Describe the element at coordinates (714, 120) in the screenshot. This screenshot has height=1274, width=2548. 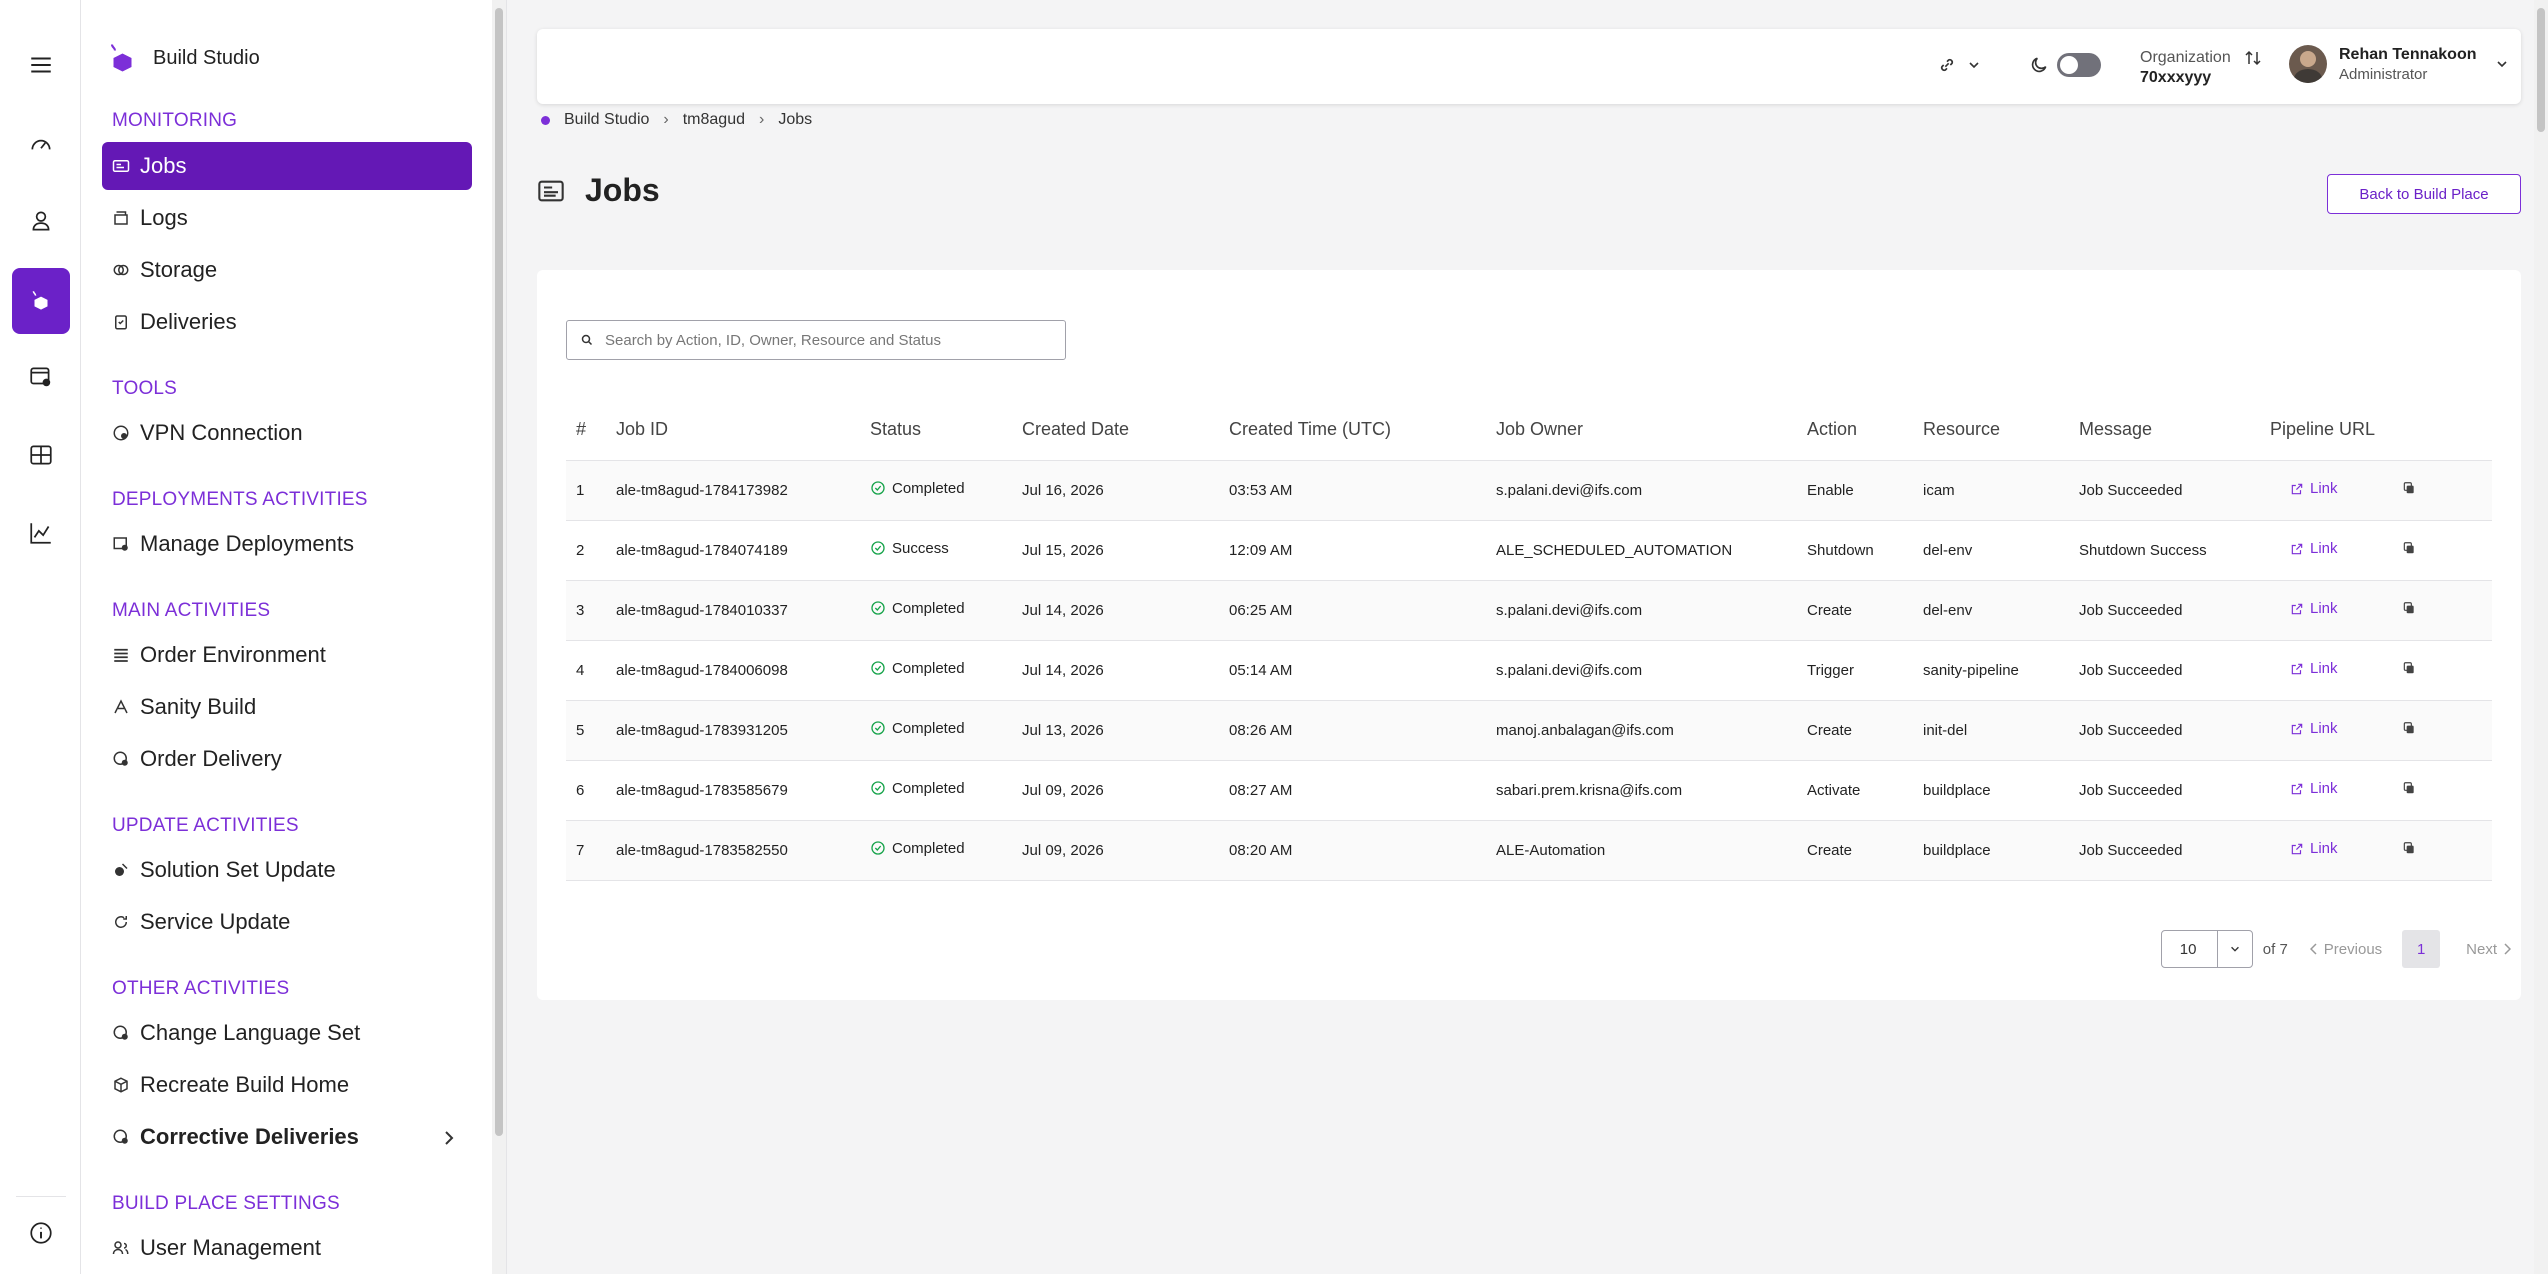
I see `breadcrumb-item: tm8agud` at that location.